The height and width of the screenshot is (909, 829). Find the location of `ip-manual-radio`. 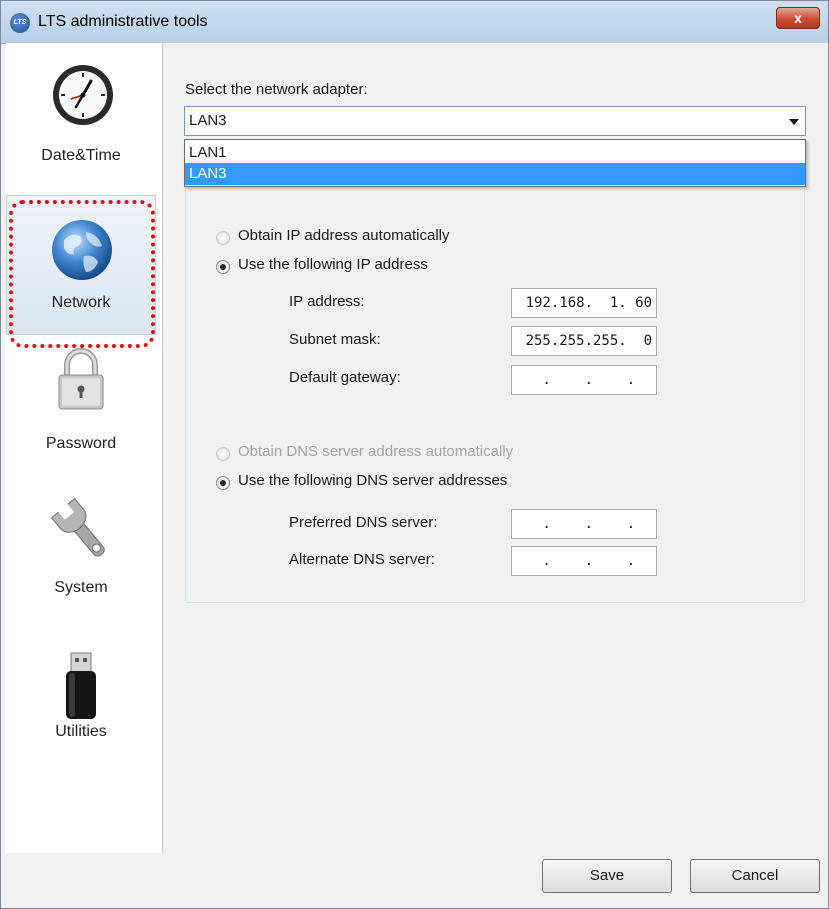

ip-manual-radio is located at coordinates (223, 267).